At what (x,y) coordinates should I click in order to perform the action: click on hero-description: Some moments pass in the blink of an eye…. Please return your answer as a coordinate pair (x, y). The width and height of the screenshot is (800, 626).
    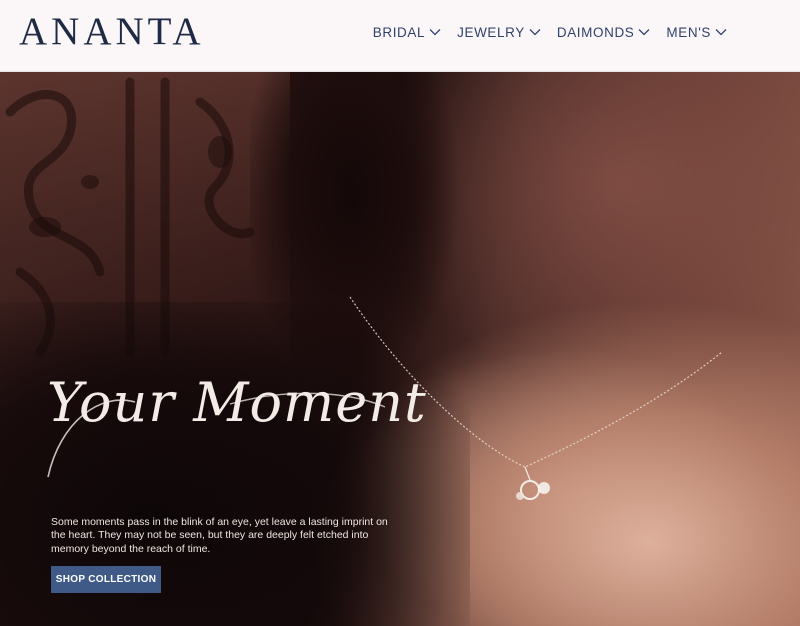
    Looking at the image, I should click on (219, 535).